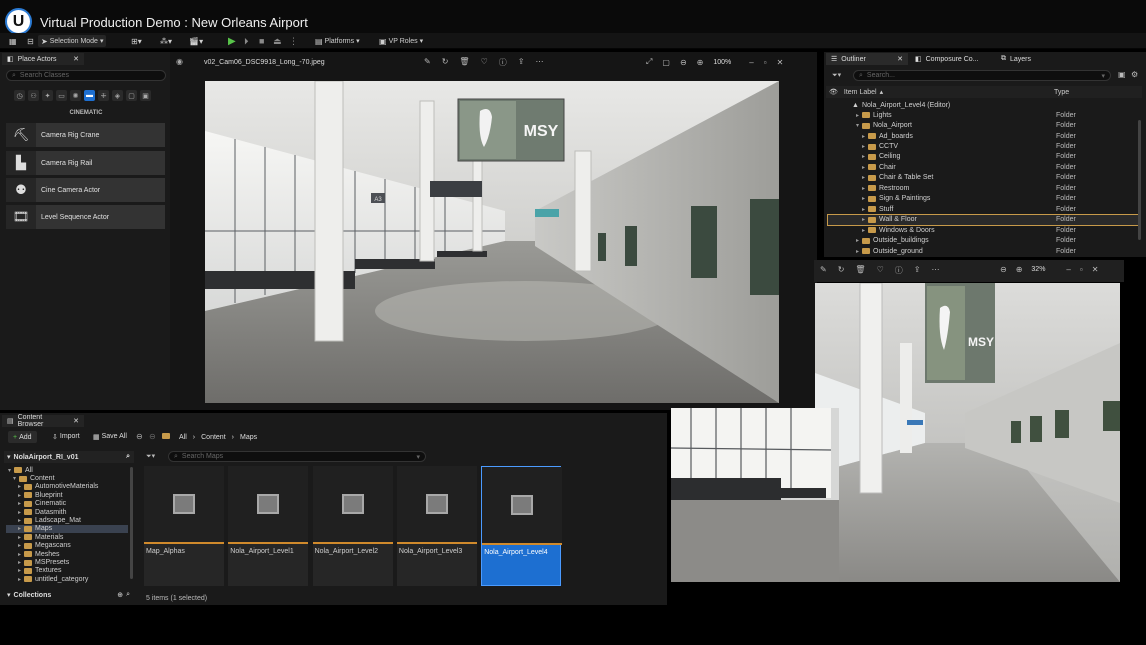 Image resolution: width=1146 pixels, height=645 pixels. What do you see at coordinates (67, 478) in the screenshot?
I see `folder-tree-item: ▾ Content` at bounding box center [67, 478].